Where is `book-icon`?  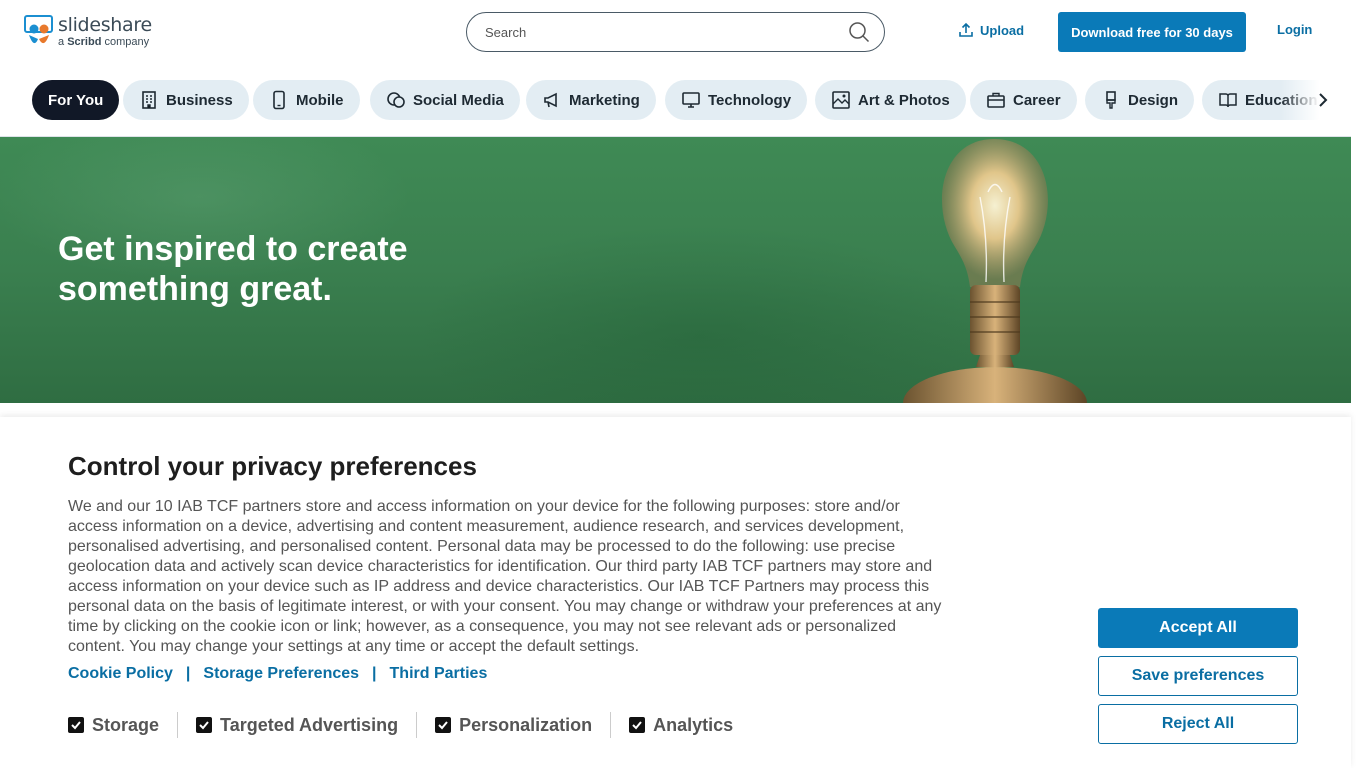 book-icon is located at coordinates (1228, 100).